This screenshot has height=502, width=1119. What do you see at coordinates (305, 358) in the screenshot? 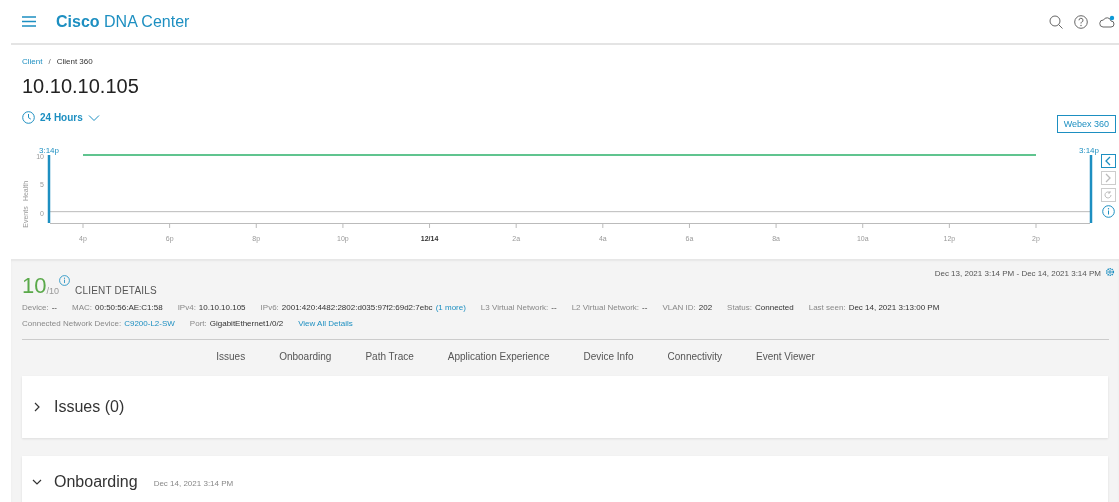
I see `tab: Onboarding` at bounding box center [305, 358].